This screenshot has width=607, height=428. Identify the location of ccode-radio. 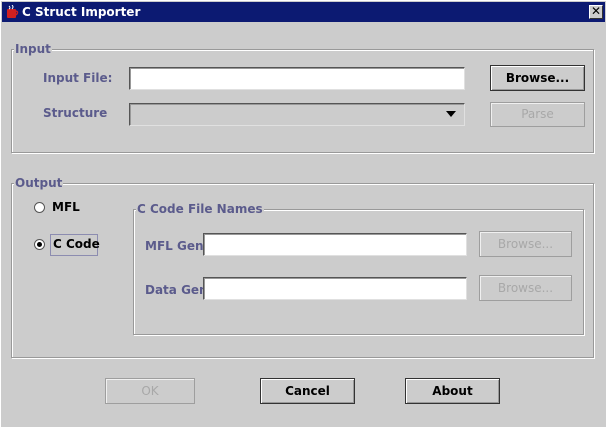
(39, 244).